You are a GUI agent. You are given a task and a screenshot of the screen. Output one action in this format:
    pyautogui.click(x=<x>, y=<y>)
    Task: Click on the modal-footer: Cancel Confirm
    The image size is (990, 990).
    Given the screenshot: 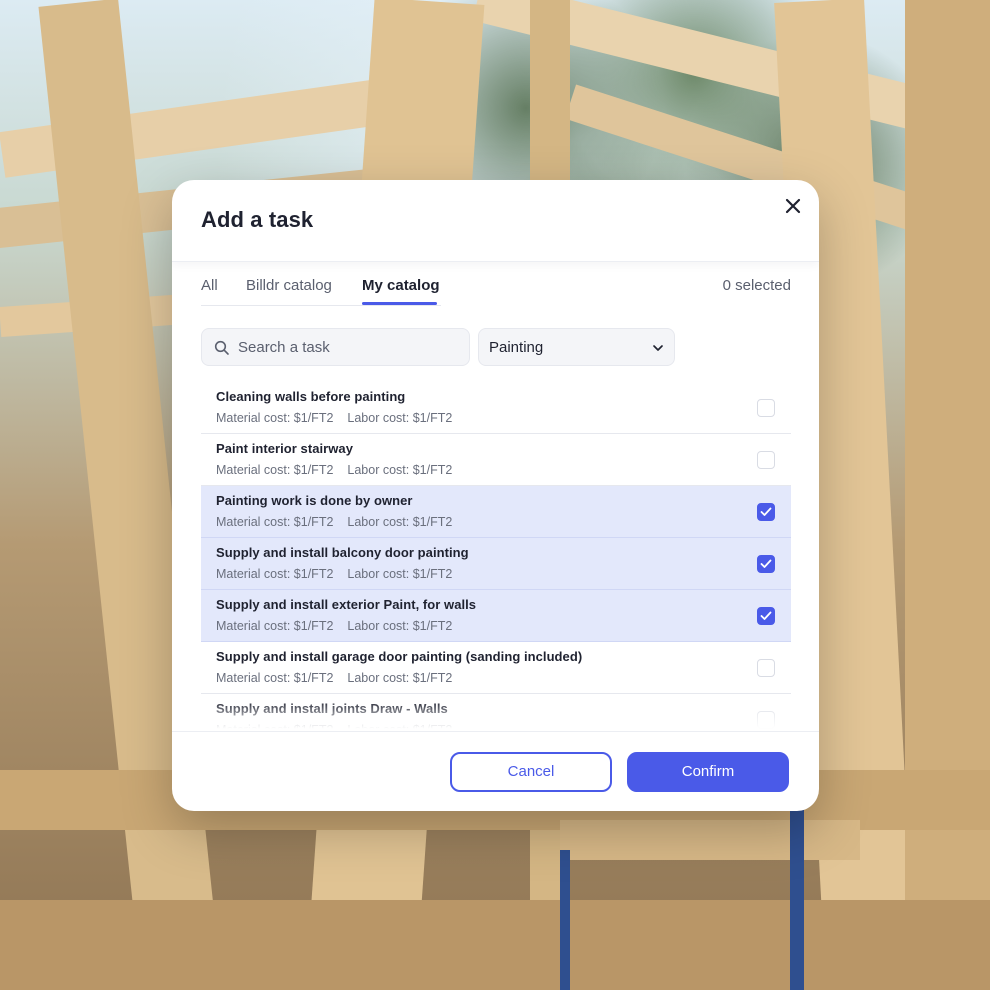 What is the action you would take?
    pyautogui.click(x=495, y=771)
    